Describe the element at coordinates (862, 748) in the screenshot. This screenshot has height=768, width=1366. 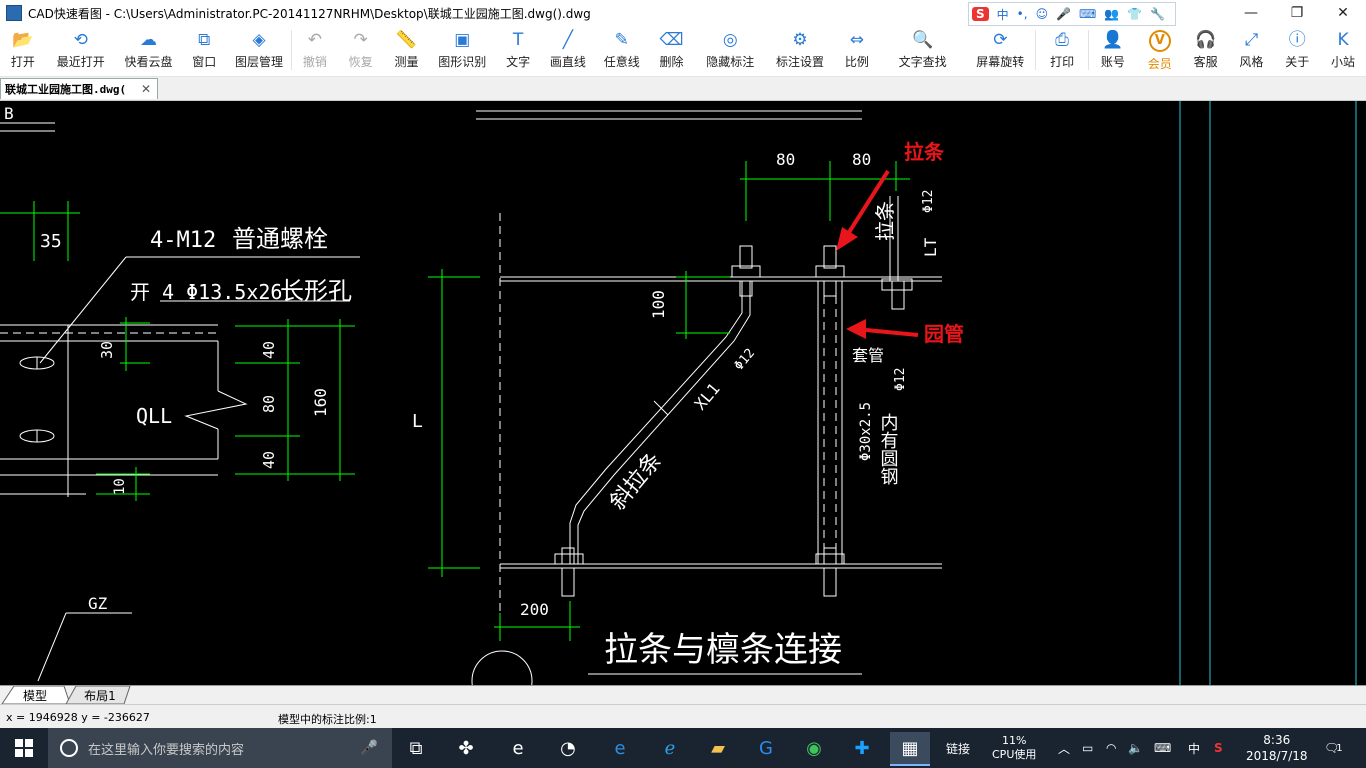
I see `assistant-app-icon: ✚` at that location.